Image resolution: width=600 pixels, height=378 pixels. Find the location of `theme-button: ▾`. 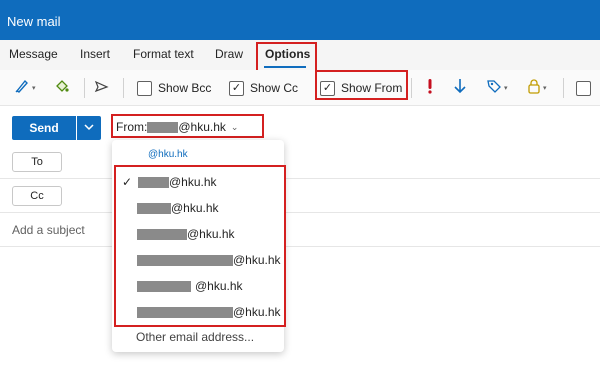

theme-button: ▾ is located at coordinates (25, 88).